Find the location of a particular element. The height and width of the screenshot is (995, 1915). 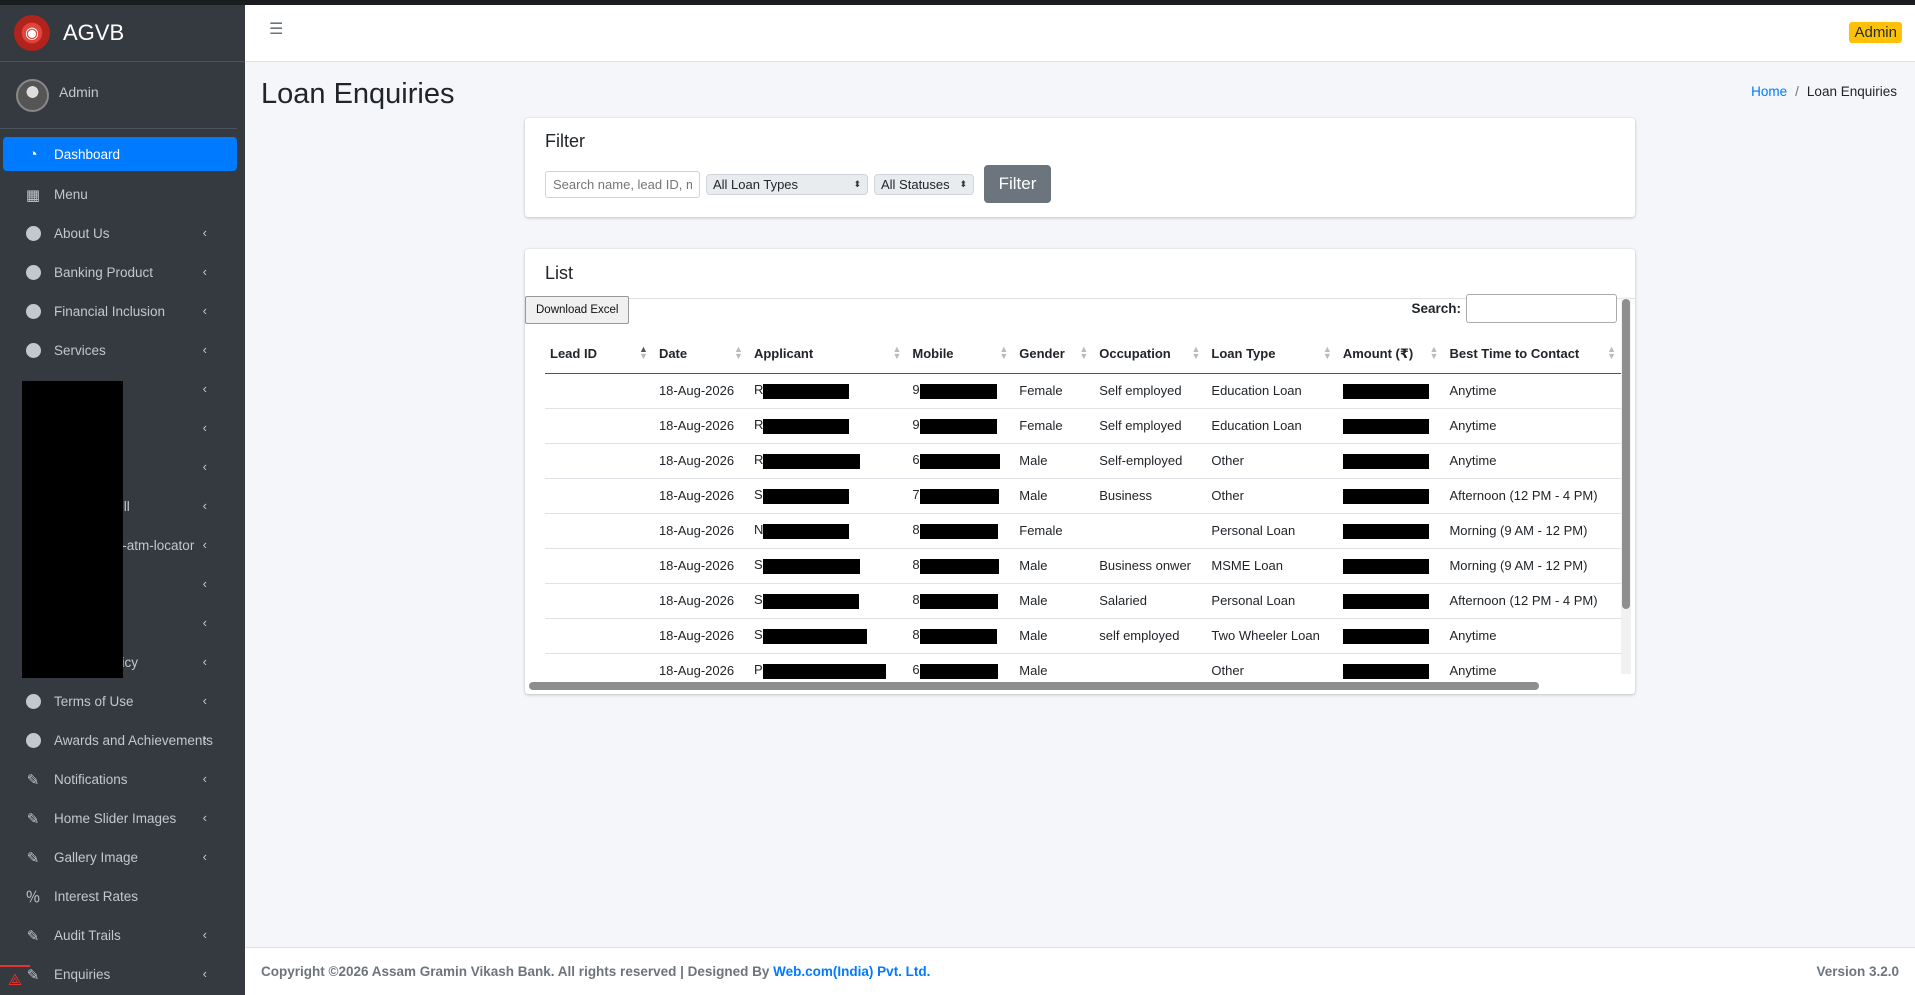

cell-gender: Female is located at coordinates (1054, 531).